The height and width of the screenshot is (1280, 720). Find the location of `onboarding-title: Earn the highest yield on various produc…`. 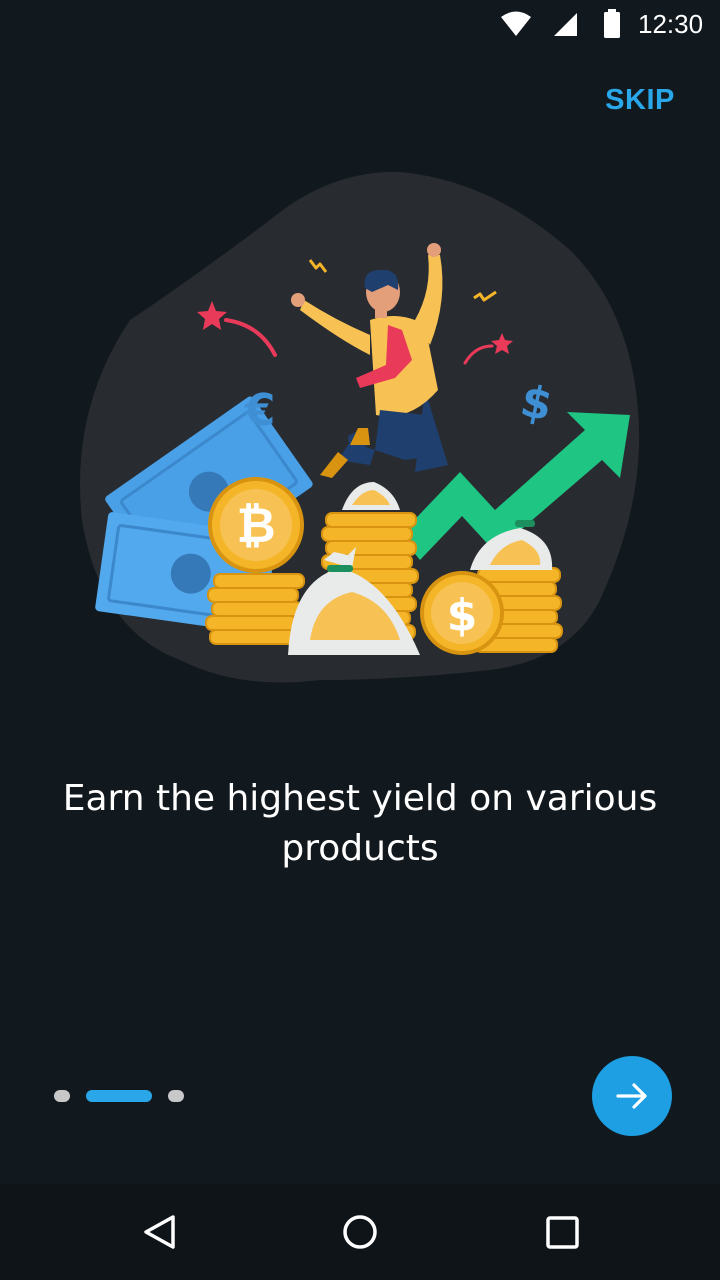

onboarding-title: Earn the highest yield on various produc… is located at coordinates (360, 823).